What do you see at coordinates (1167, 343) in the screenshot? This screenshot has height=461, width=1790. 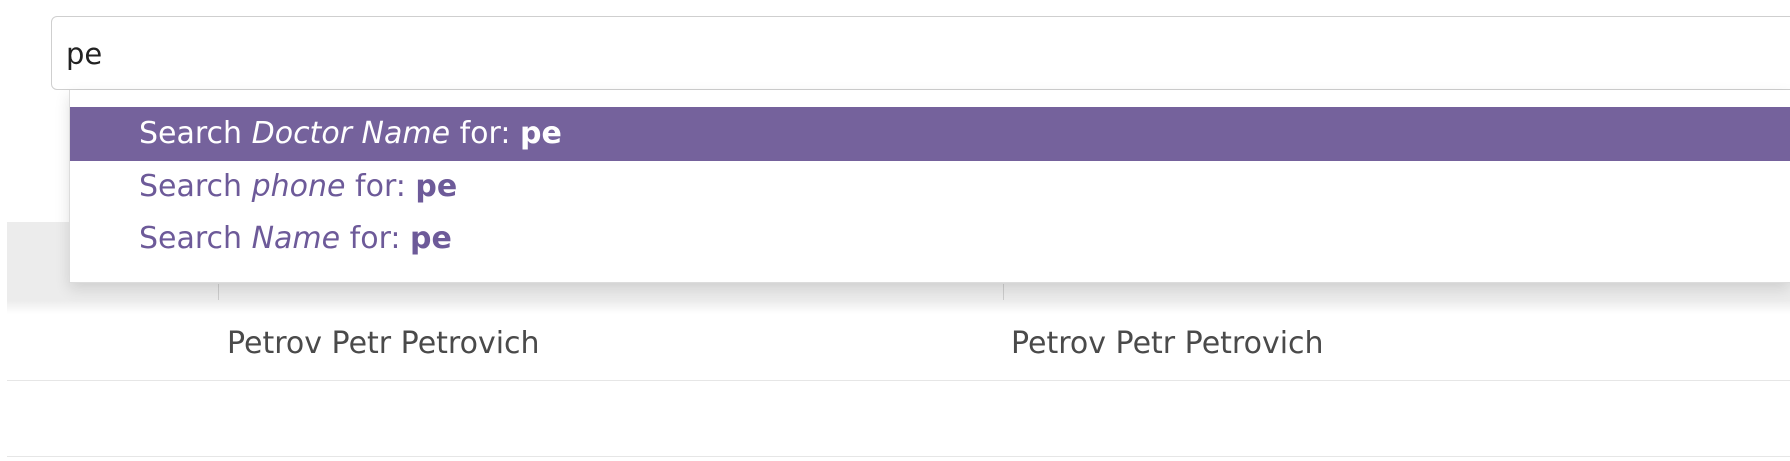 I see `table-cell-doctor-name: Petrov Petr Petrovich` at bounding box center [1167, 343].